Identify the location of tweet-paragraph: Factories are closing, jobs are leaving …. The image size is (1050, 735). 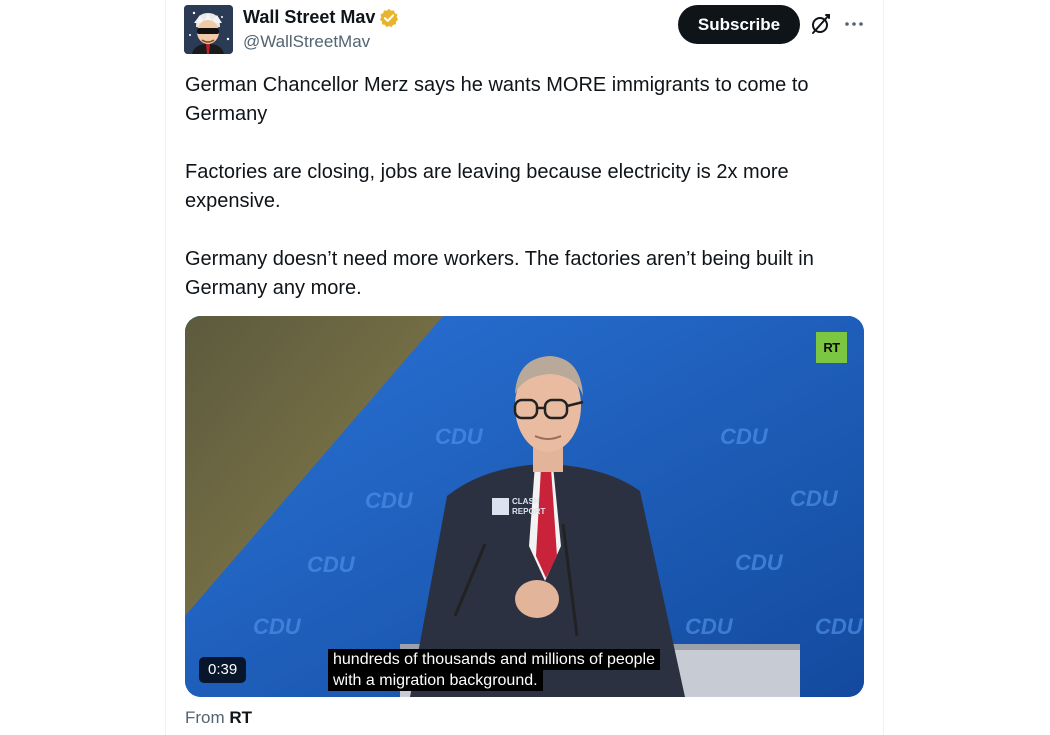
(487, 186).